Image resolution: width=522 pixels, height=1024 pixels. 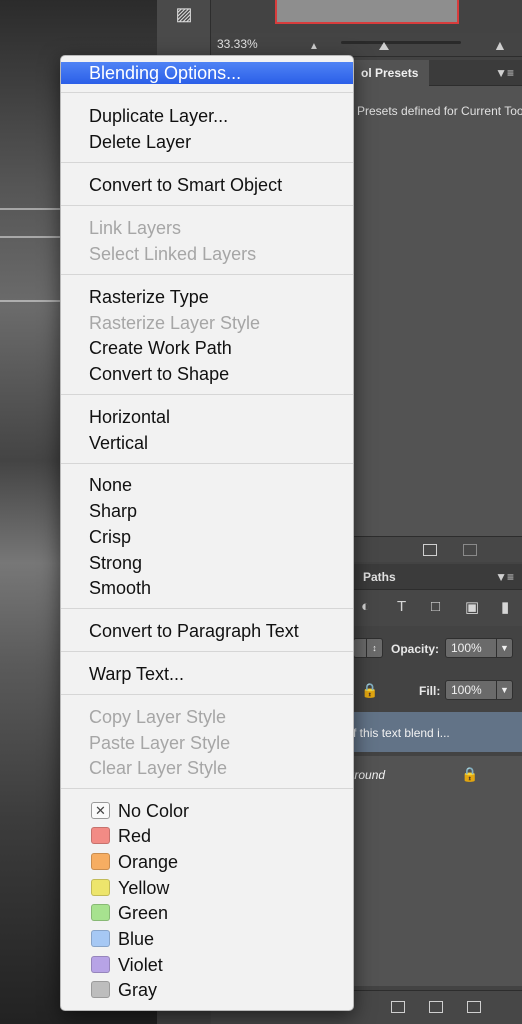 What do you see at coordinates (207, 631) in the screenshot?
I see `menu-item-convert-to-paragraph-text: Convert to Paragraph Text` at bounding box center [207, 631].